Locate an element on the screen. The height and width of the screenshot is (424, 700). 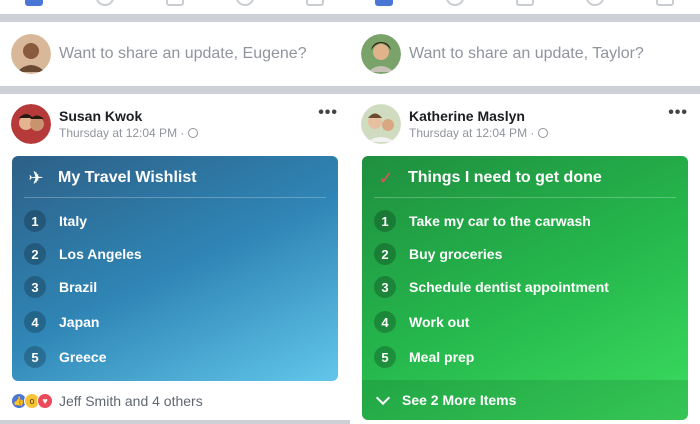
list-item-text: Greece is located at coordinates (83, 357).